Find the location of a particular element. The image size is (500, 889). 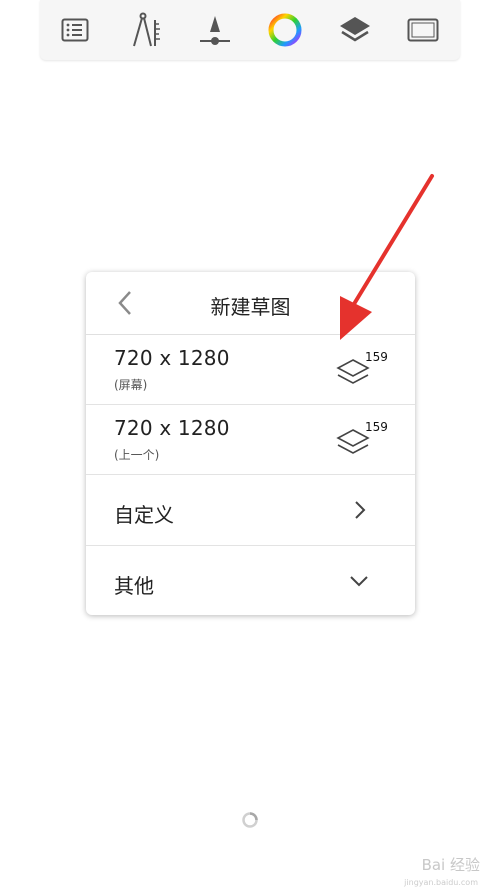

other-option: 其他 is located at coordinates (250, 580).